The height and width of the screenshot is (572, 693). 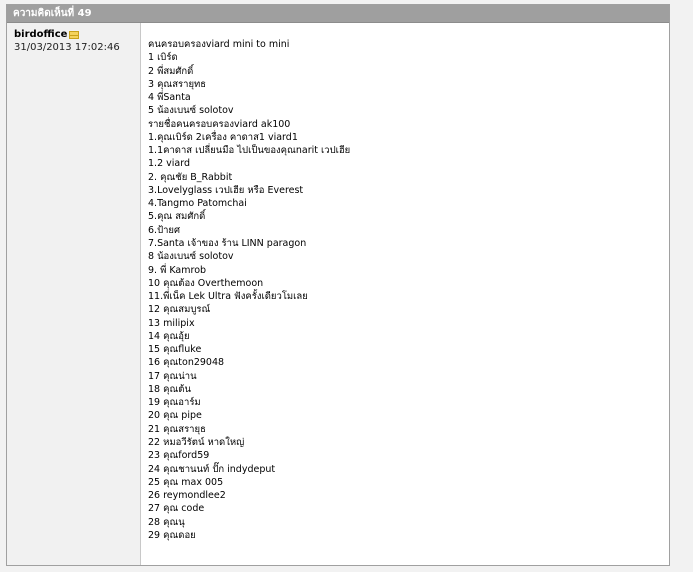 What do you see at coordinates (171, 71) in the screenshot?
I see `message-line: 2 พี่สมศักดิ์` at bounding box center [171, 71].